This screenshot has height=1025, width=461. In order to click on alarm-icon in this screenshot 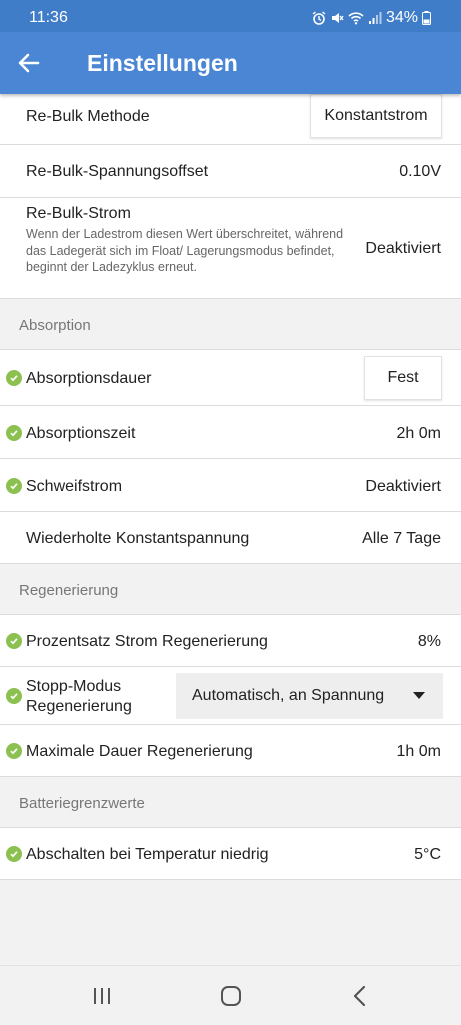, I will do `click(319, 18)`.